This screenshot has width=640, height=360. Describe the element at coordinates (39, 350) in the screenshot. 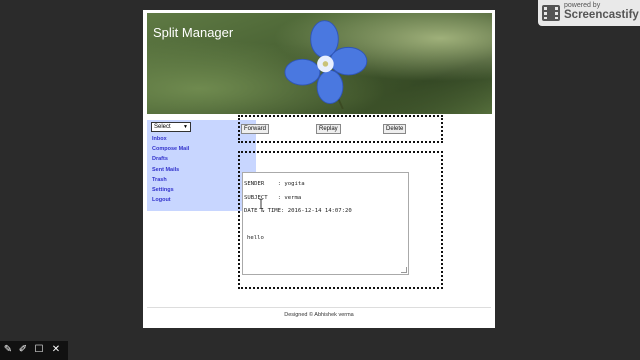

I see `square-icon: ☐` at that location.